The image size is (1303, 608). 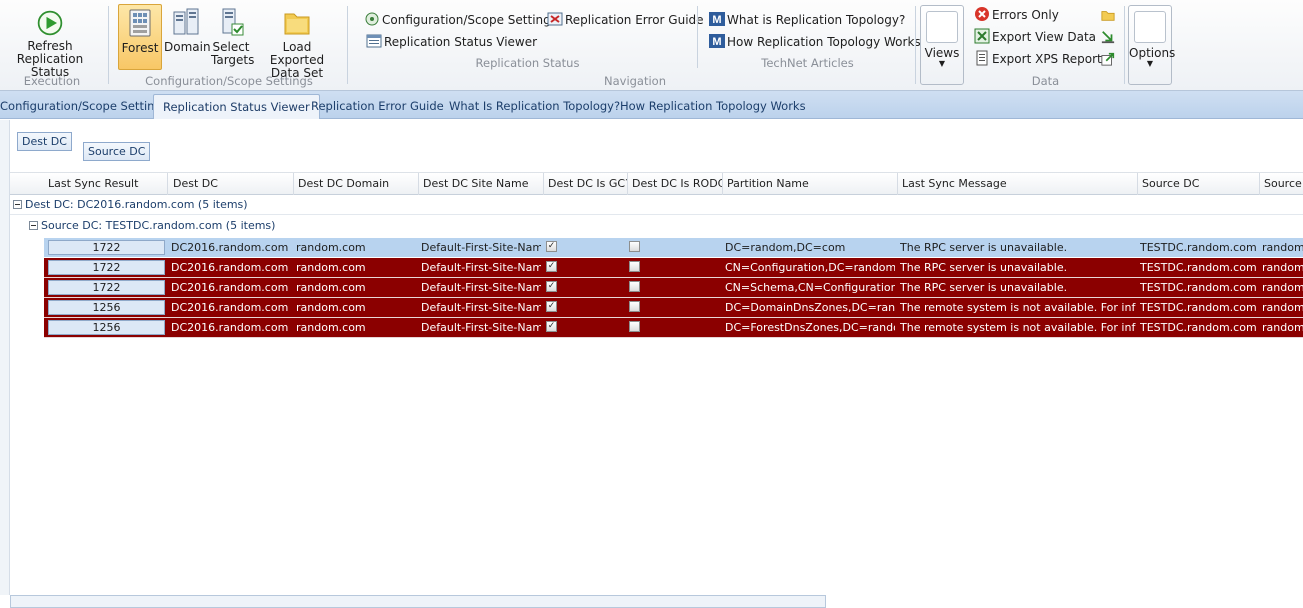 I want to click on how-replication-topology-works-button: M How Replication Topology Works, so click(x=815, y=42).